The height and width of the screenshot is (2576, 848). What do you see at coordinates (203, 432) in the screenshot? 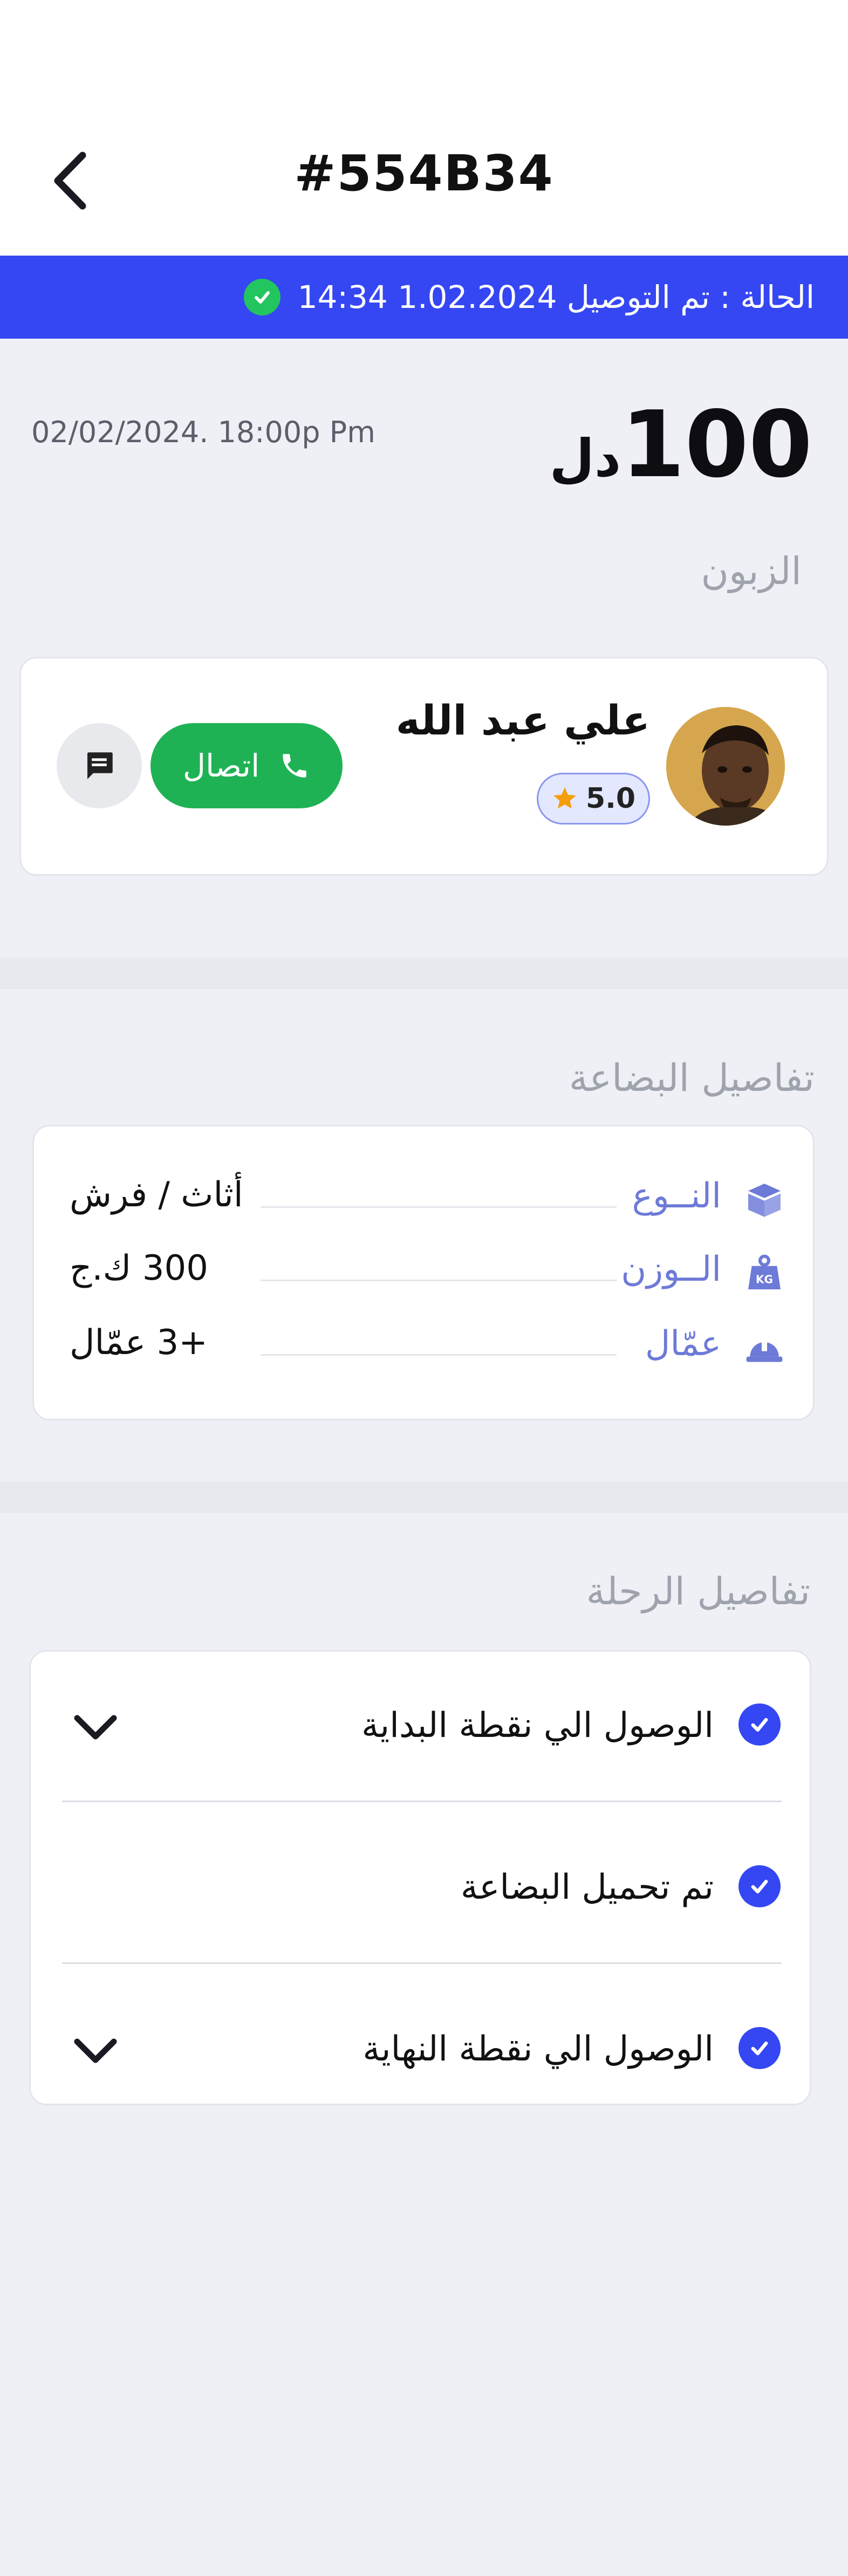
I see `order-date: 02/02/2024. 18:00p Pm` at bounding box center [203, 432].